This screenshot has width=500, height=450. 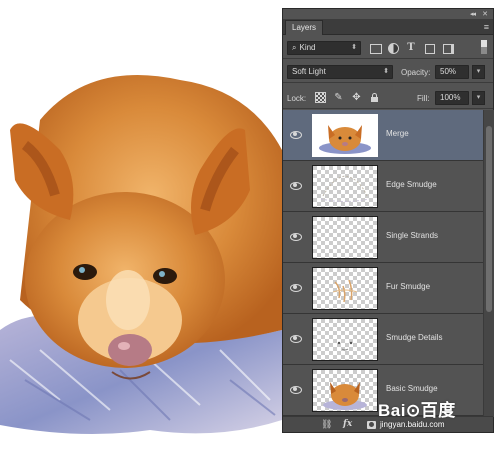 I want to click on adjustment-layer-filter-icon, so click(x=393, y=48).